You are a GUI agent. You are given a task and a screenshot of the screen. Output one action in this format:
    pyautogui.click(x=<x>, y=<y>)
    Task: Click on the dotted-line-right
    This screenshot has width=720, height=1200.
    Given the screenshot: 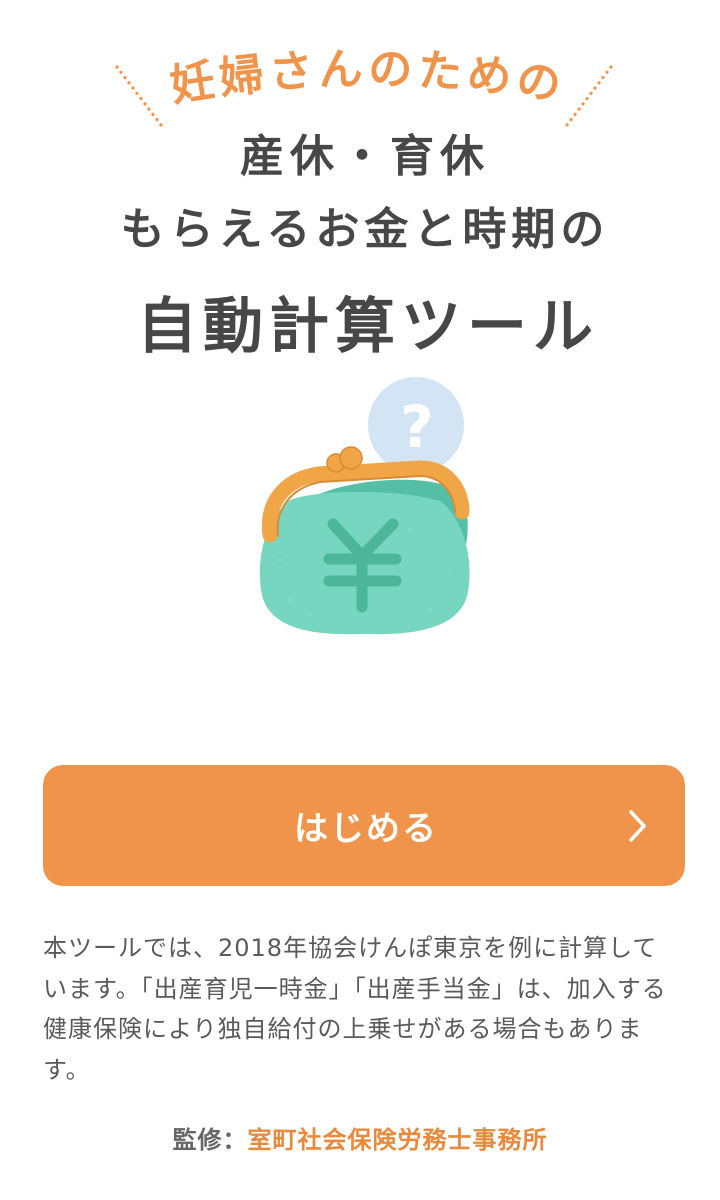 What is the action you would take?
    pyautogui.click(x=587, y=98)
    